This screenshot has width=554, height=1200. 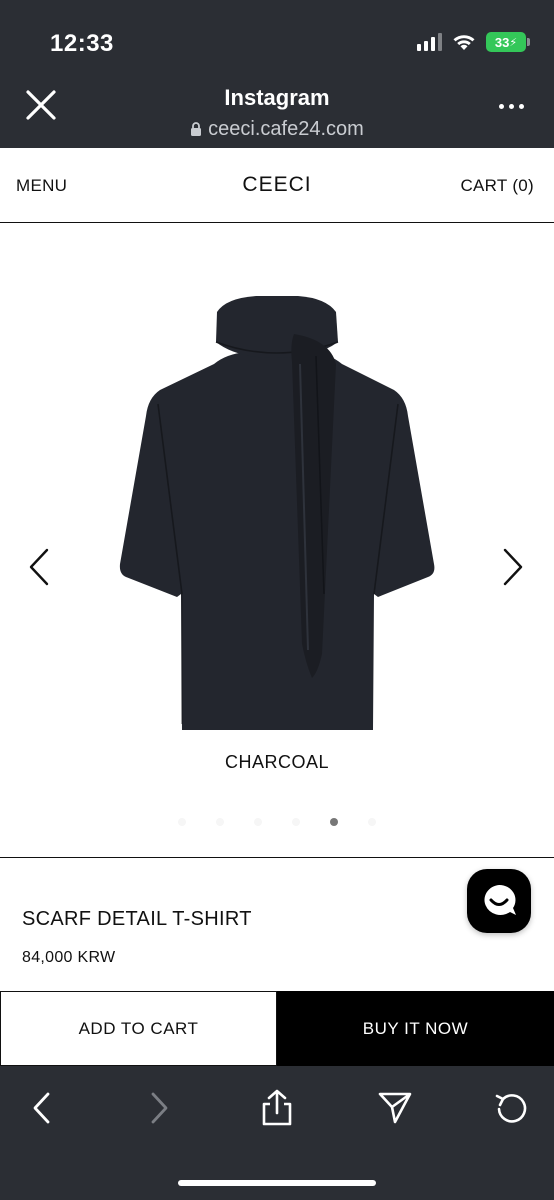 I want to click on chevron-right-icon, so click(x=513, y=567).